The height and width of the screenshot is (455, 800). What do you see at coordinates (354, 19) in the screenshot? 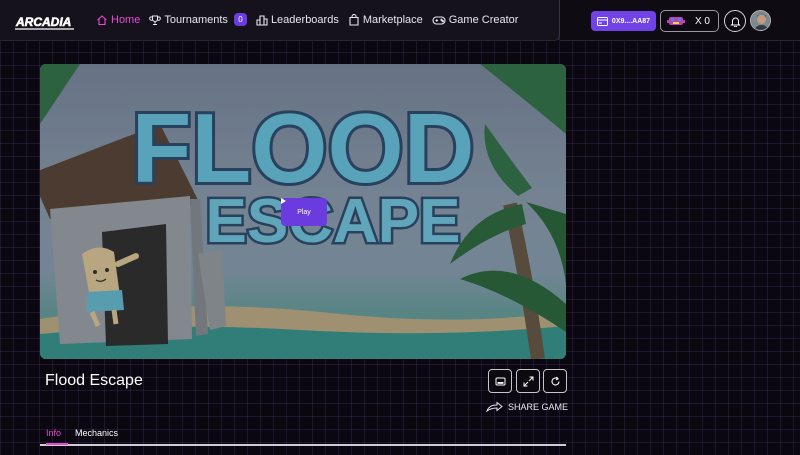
I see `bag-icon` at bounding box center [354, 19].